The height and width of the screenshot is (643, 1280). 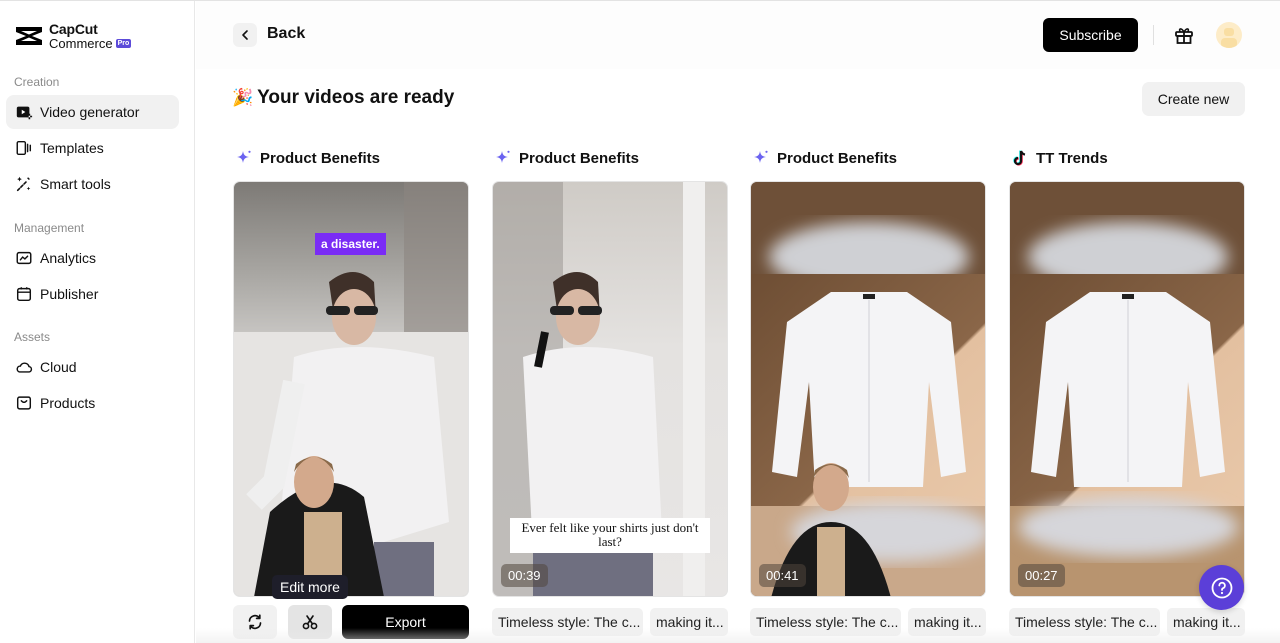 What do you see at coordinates (350, 244) in the screenshot?
I see `video-caption: a disaster.` at bounding box center [350, 244].